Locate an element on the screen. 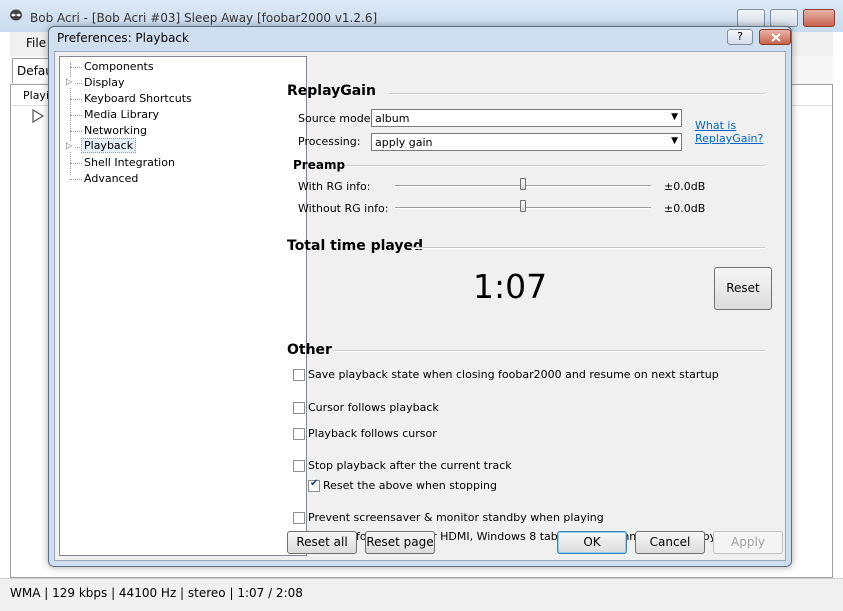  reset-when-stopping-label: Reset the above when stopping is located at coordinates (410, 485).